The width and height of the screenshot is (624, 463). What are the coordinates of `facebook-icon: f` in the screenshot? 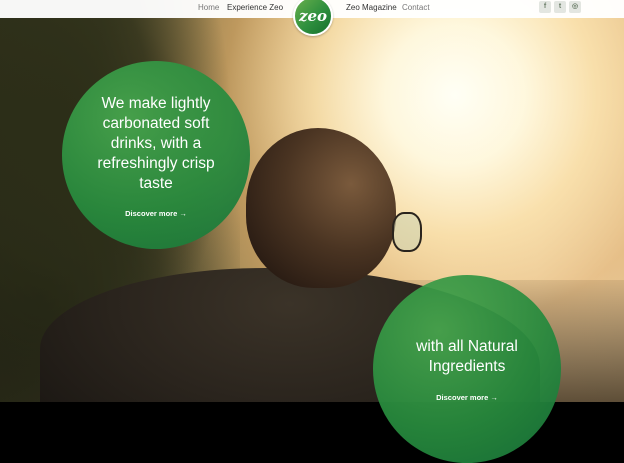 It's located at (545, 7).